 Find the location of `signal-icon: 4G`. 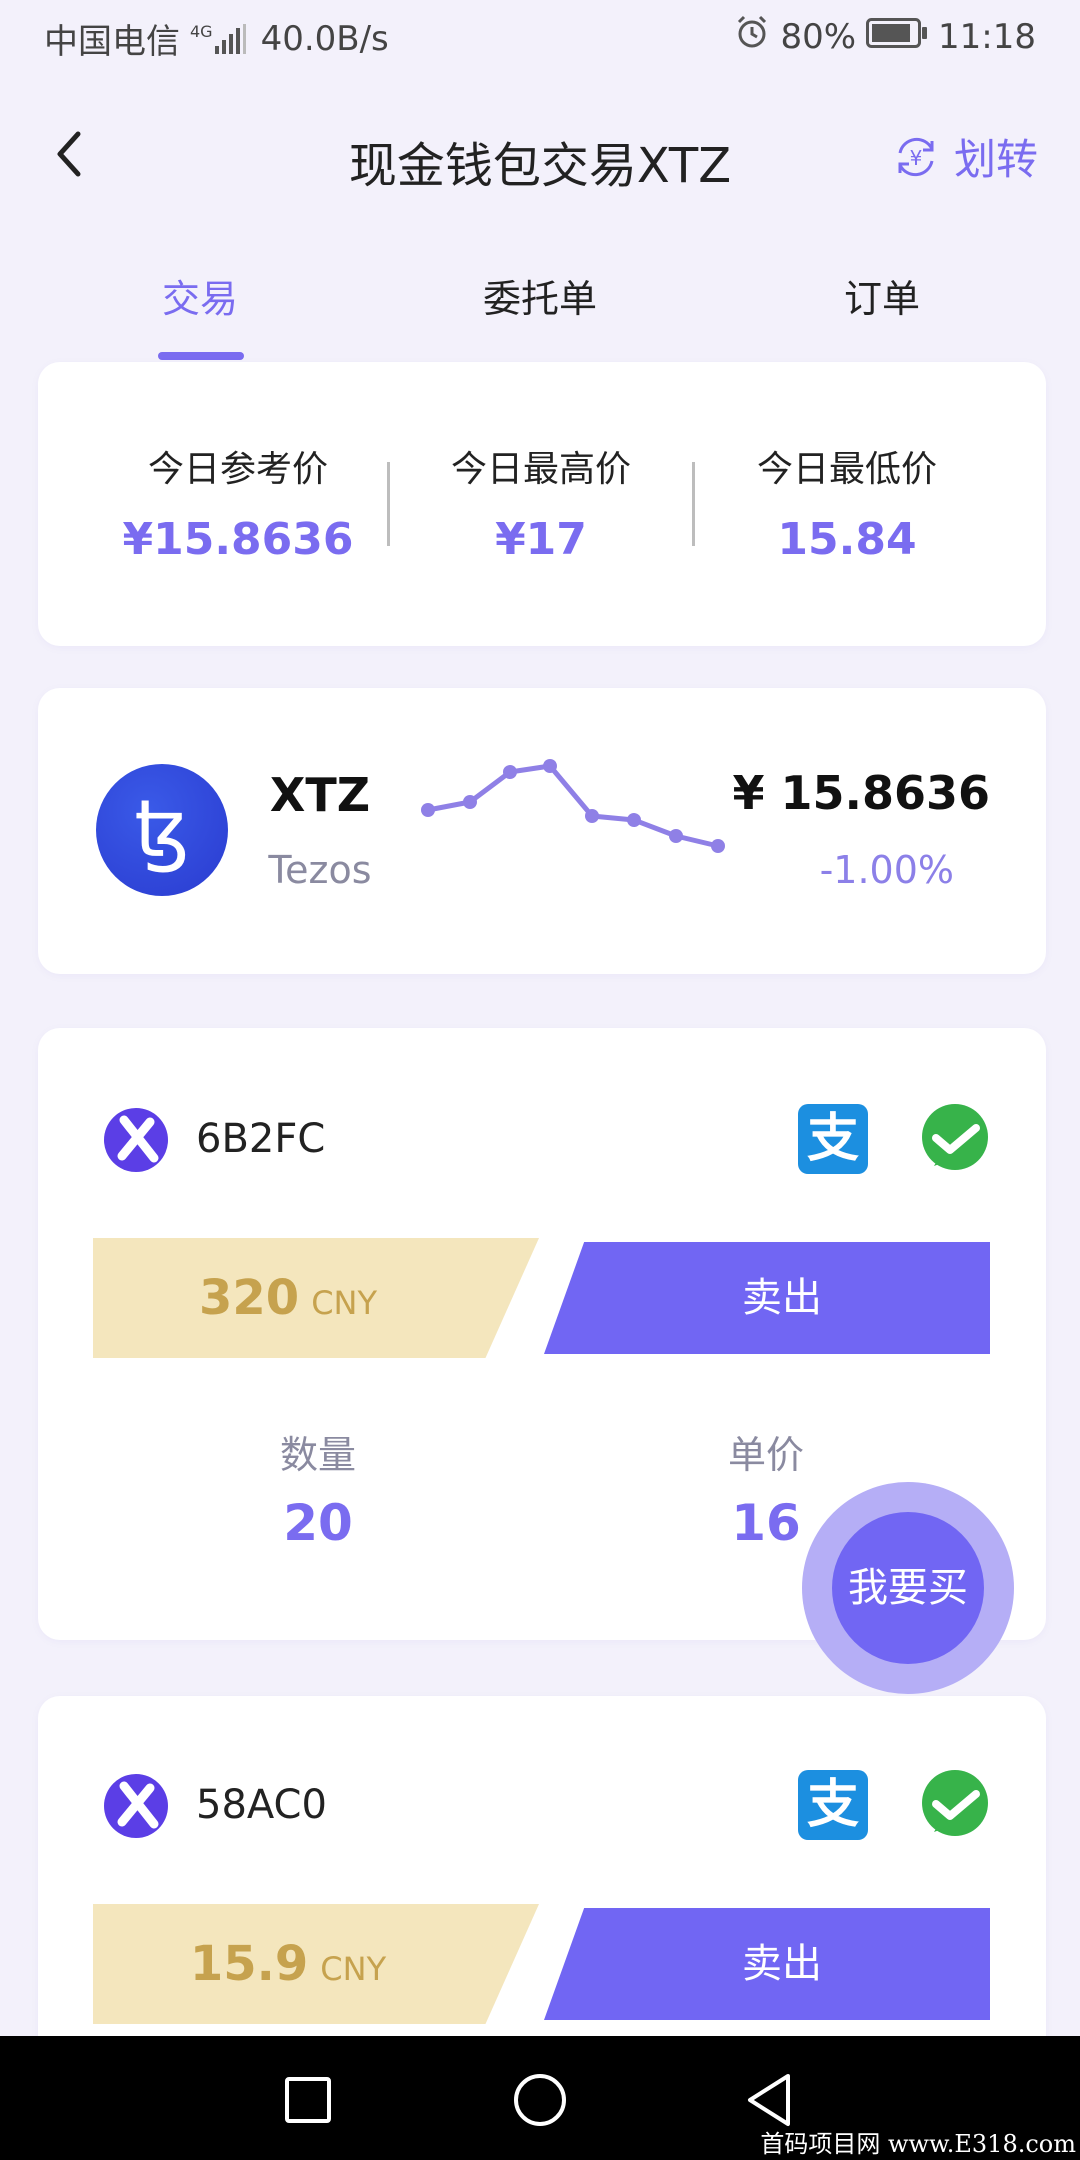

signal-icon: 4G is located at coordinates (218, 37).